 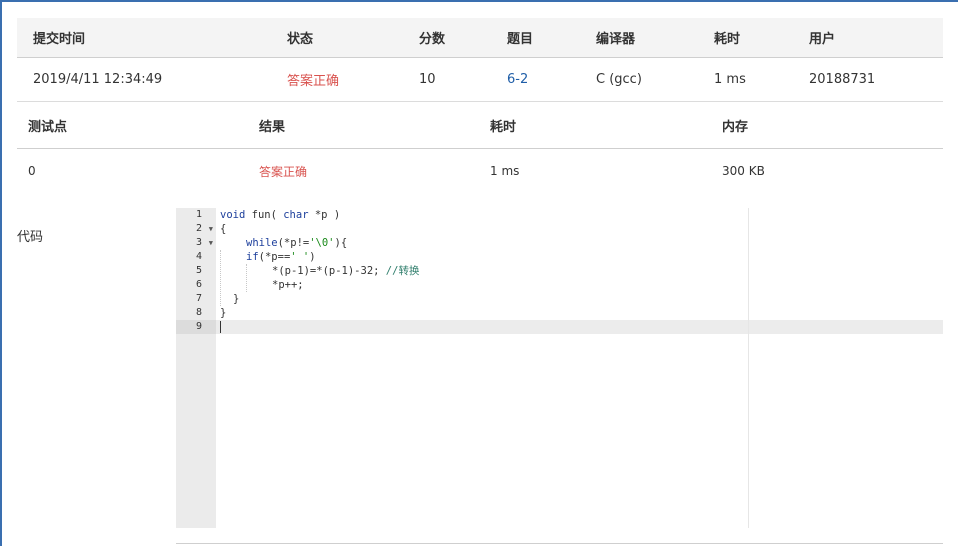 I want to click on line-number: 4, so click(x=198, y=256).